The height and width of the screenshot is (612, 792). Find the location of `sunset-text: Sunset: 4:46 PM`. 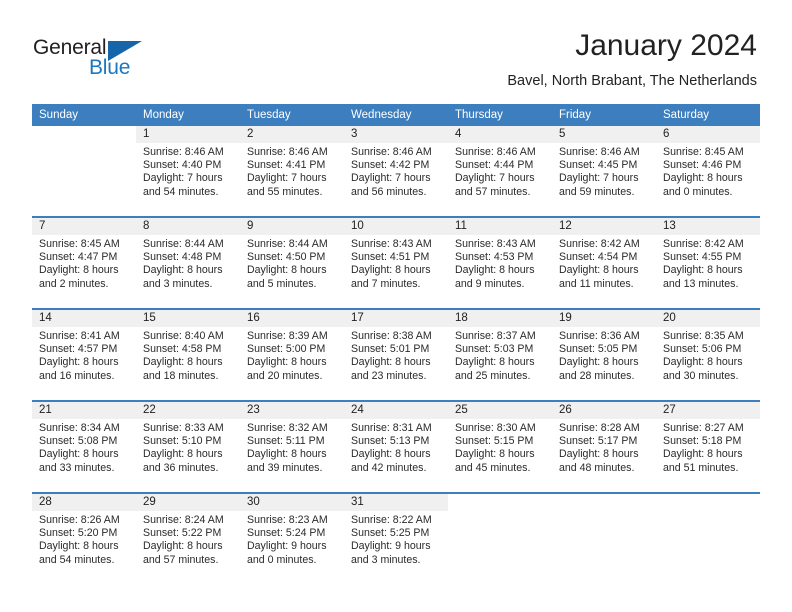

sunset-text: Sunset: 4:46 PM is located at coordinates (702, 165).